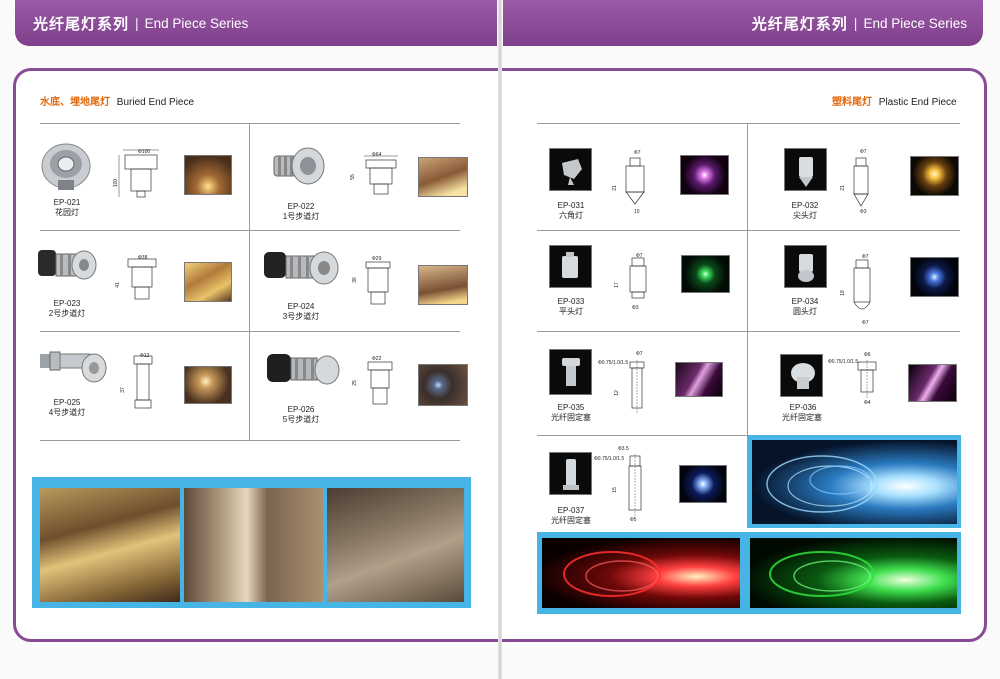 The width and height of the screenshot is (1000, 679). I want to click on product-code: EP-036, so click(803, 407).